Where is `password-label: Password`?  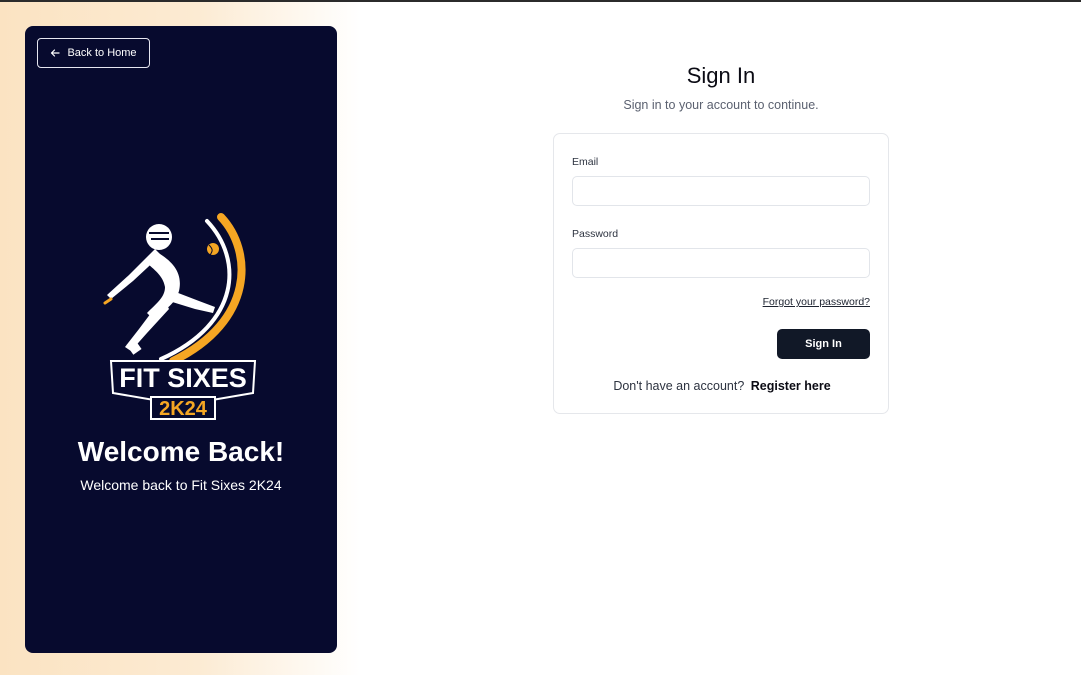 password-label: Password is located at coordinates (595, 234).